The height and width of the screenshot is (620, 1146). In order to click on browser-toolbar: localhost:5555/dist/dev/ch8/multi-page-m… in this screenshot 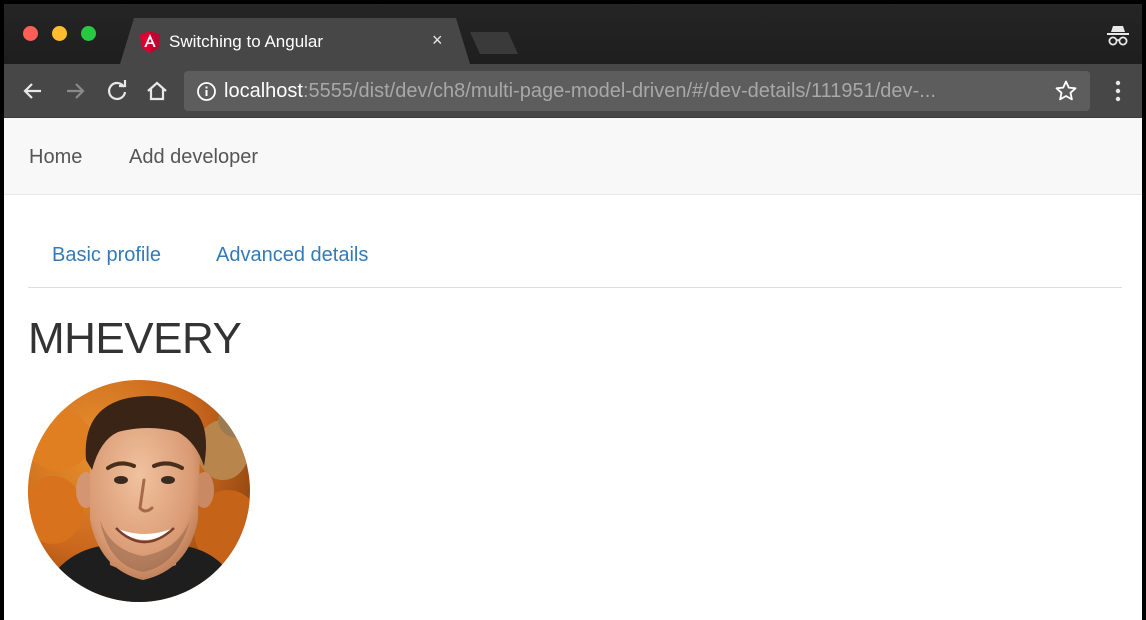, I will do `click(573, 91)`.